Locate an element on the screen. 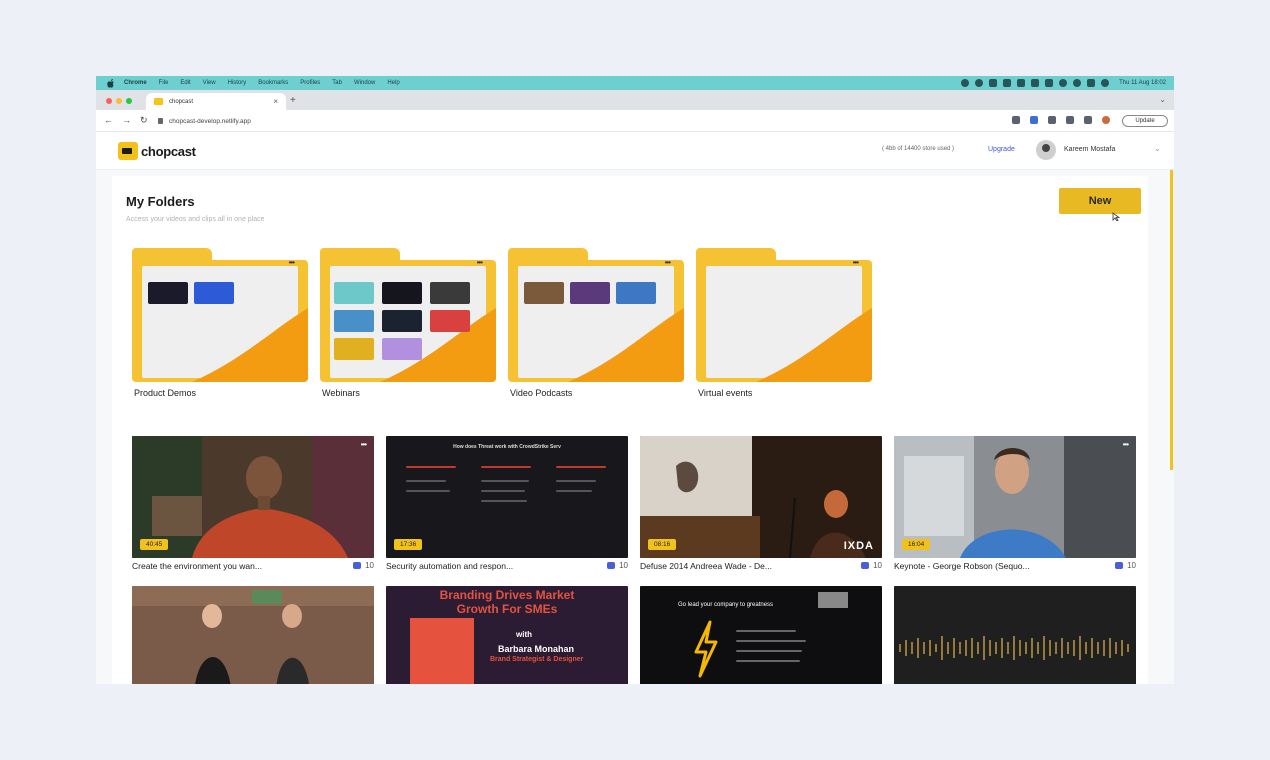  upgrade-link: Upgrade is located at coordinates (1001, 149).